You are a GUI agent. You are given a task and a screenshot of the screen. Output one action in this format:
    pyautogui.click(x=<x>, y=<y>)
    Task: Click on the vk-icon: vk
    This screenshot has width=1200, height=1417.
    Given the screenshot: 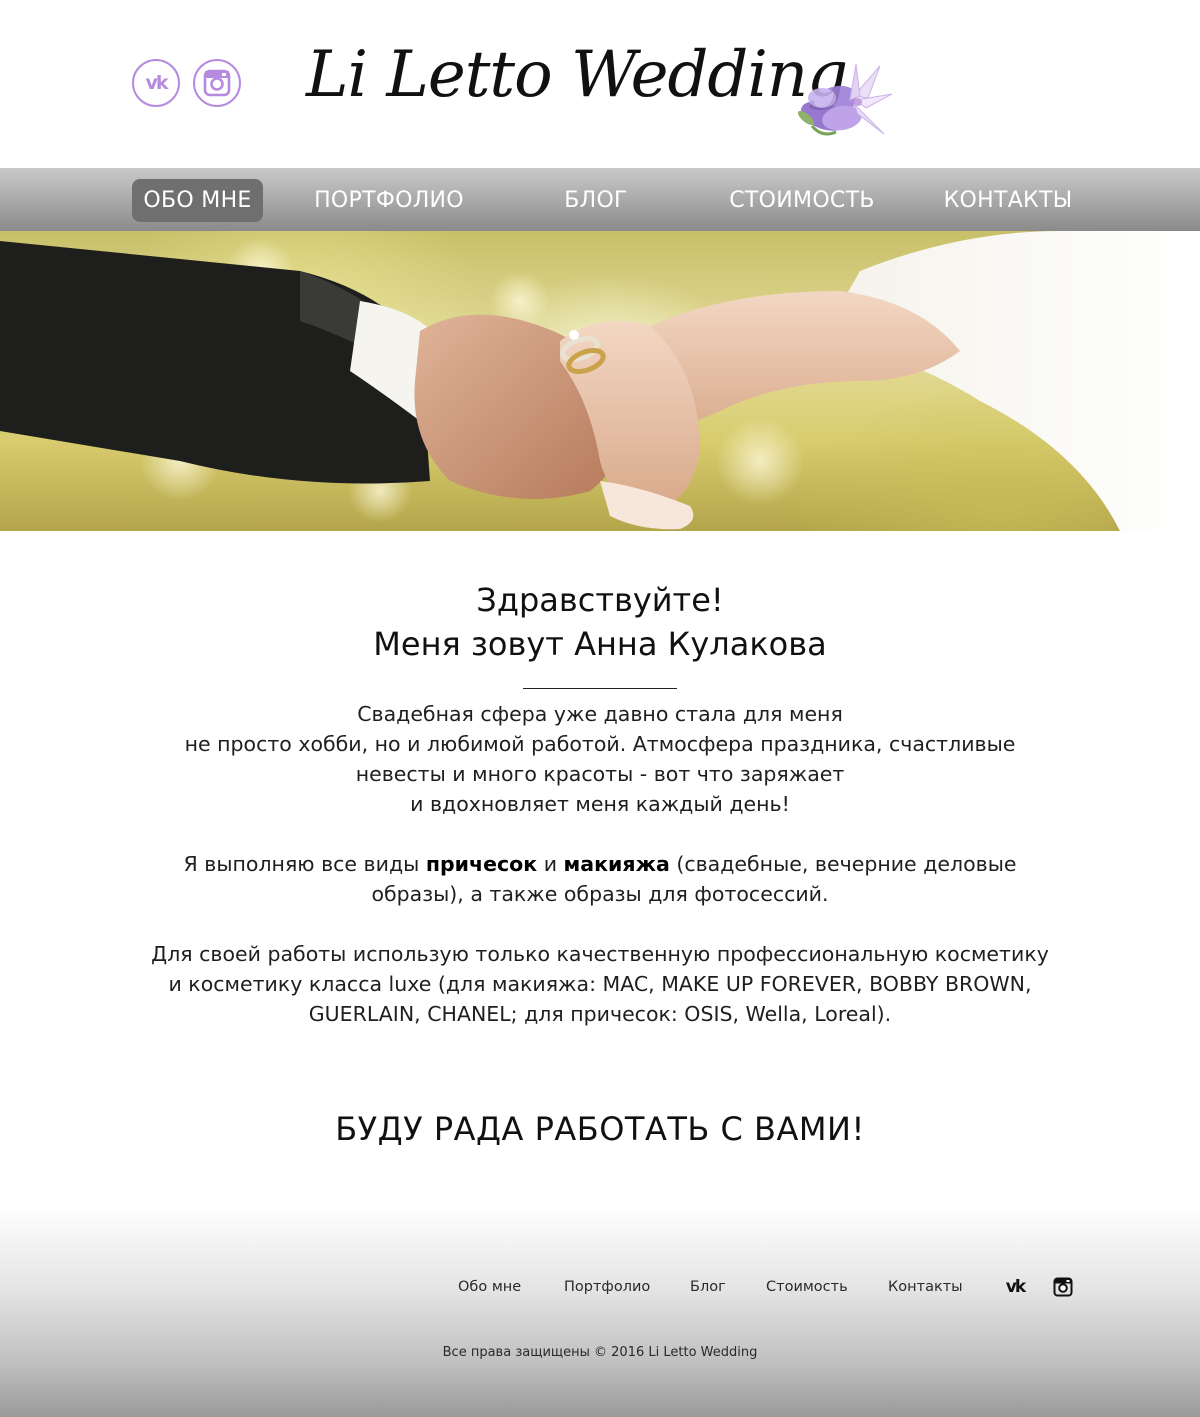 What is the action you would take?
    pyautogui.click(x=156, y=83)
    